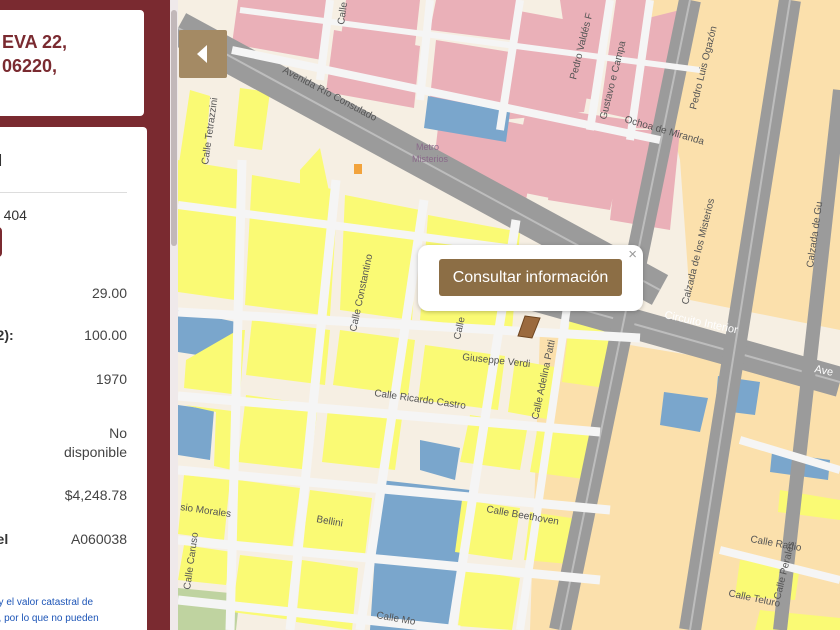 The width and height of the screenshot is (840, 630). I want to click on metro-marker, so click(358, 169).